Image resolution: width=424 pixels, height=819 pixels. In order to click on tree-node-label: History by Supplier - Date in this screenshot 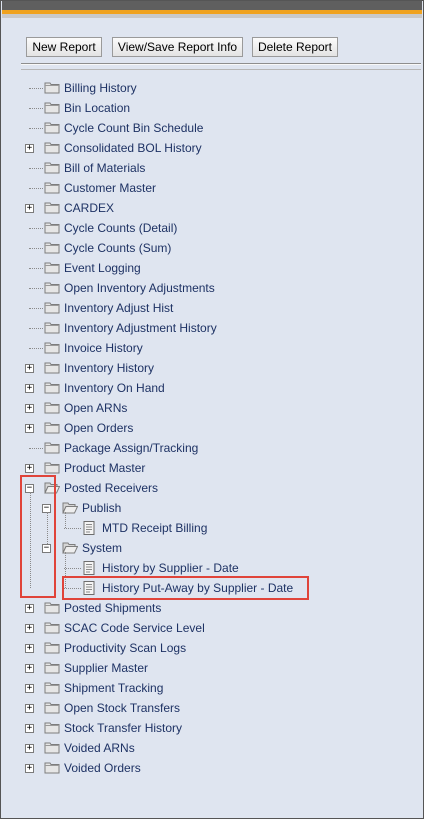, I will do `click(170, 568)`.